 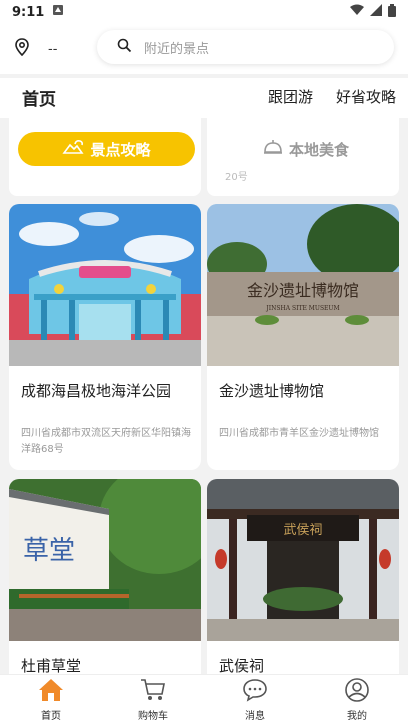 I want to click on location-selector: --, so click(x=45, y=49).